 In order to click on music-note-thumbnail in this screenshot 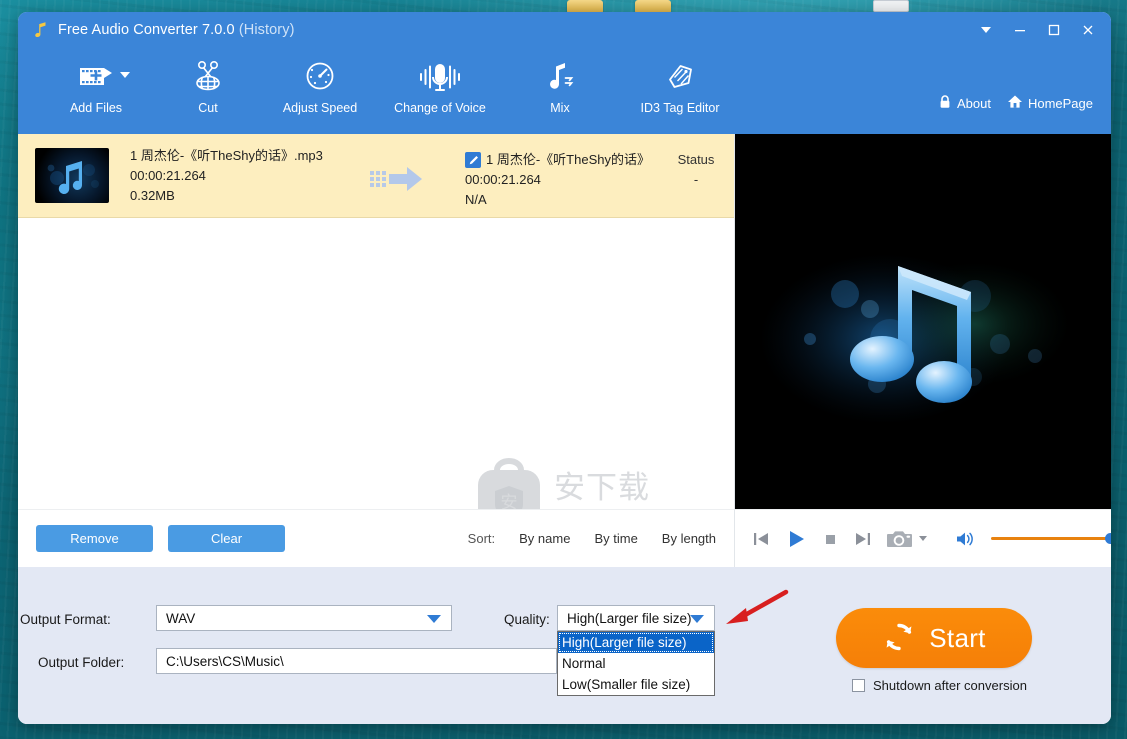, I will do `click(72, 175)`.